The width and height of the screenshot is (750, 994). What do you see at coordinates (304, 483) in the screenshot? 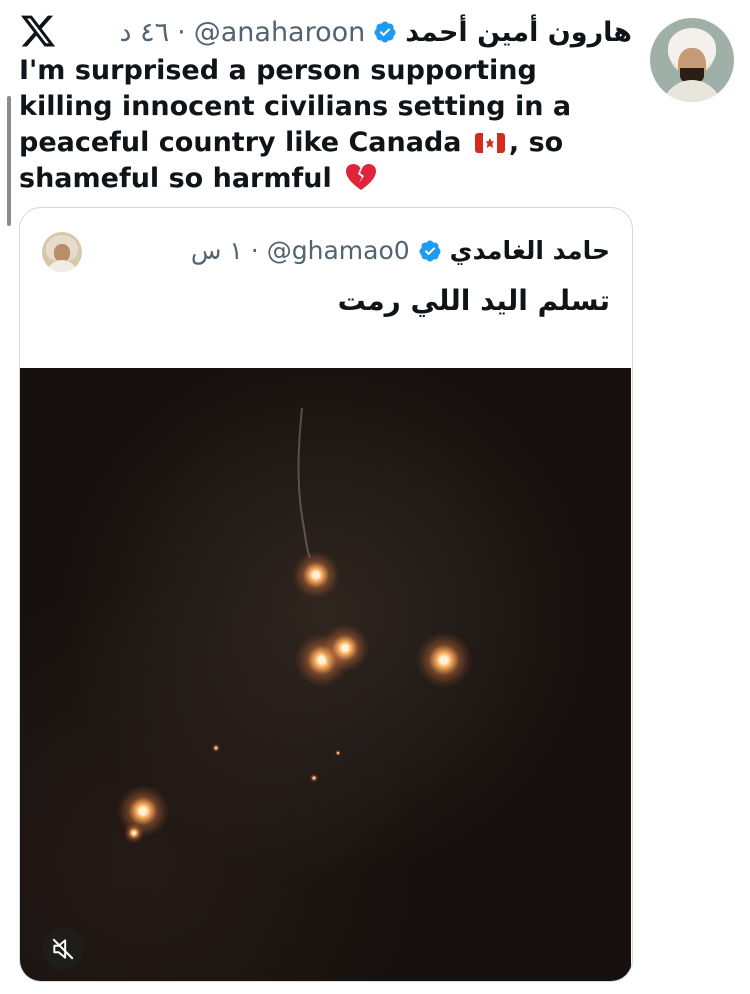
I see `smoke-trail` at bounding box center [304, 483].